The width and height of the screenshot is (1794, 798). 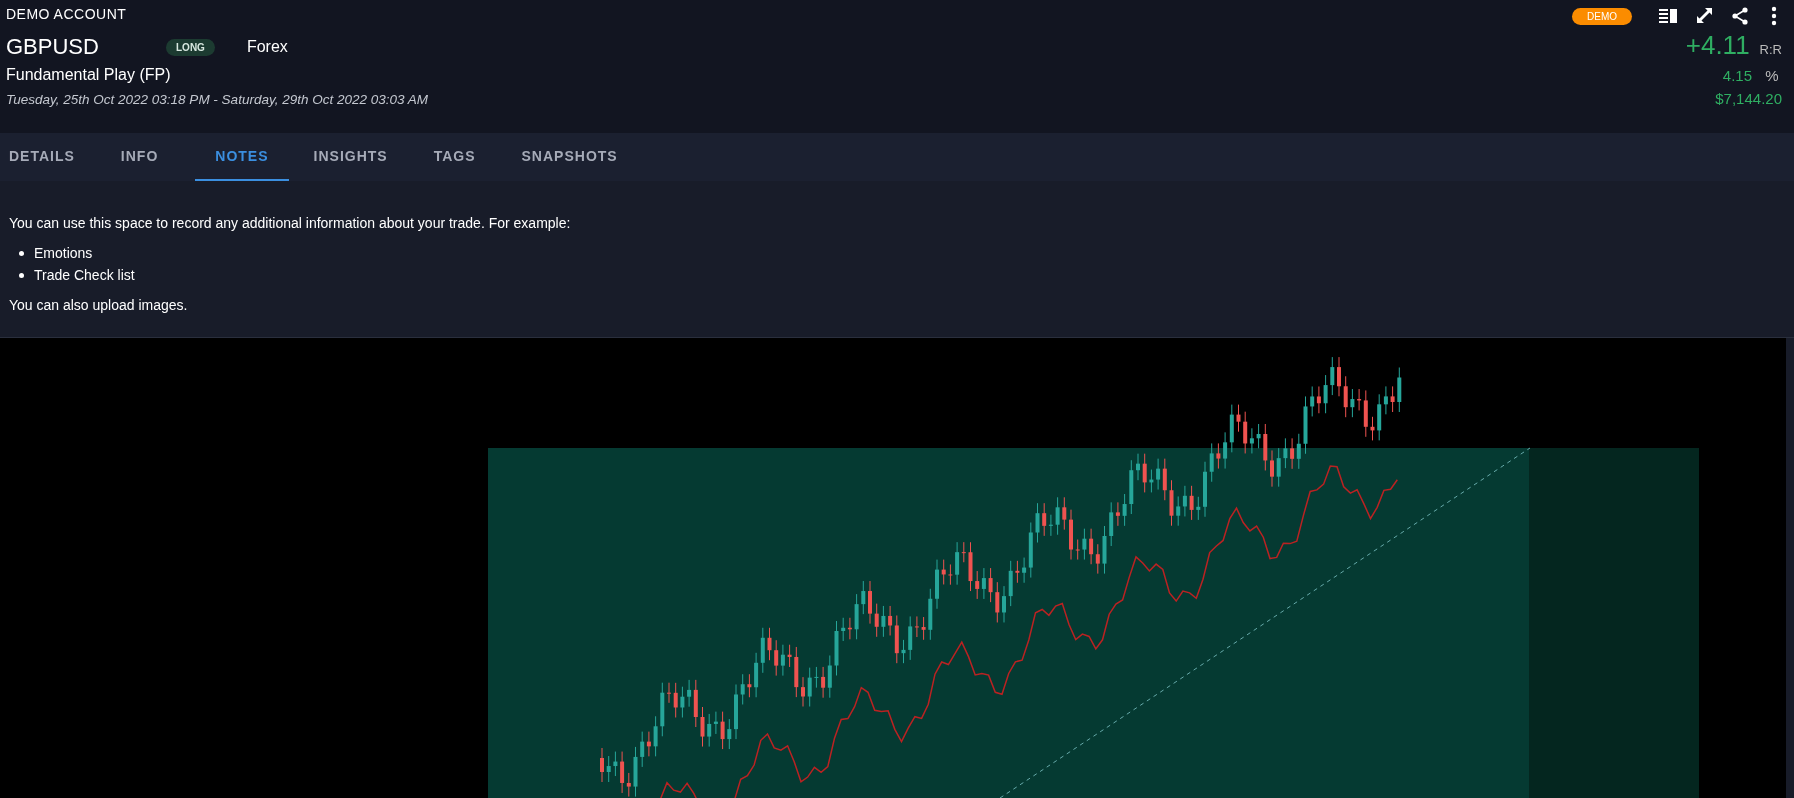 What do you see at coordinates (99, 305) in the screenshot?
I see `notes-outro: You can also upload images.` at bounding box center [99, 305].